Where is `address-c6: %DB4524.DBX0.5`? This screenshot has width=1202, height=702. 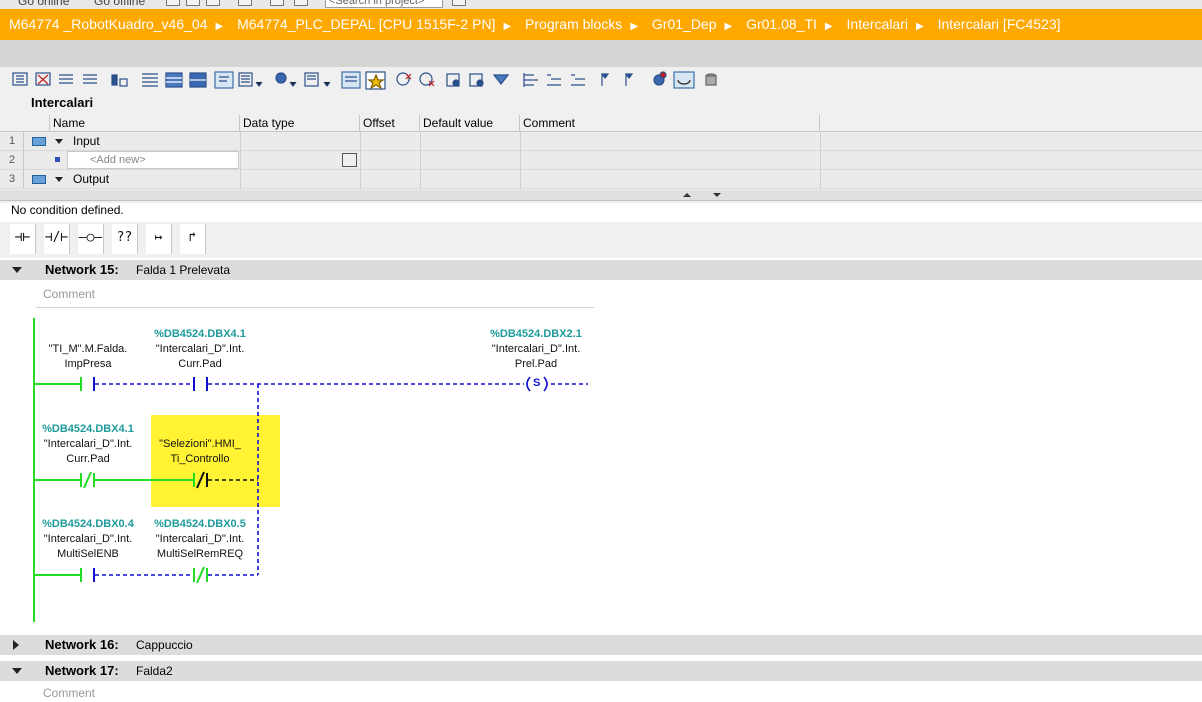
address-c6: %DB4524.DBX0.5 is located at coordinates (200, 524).